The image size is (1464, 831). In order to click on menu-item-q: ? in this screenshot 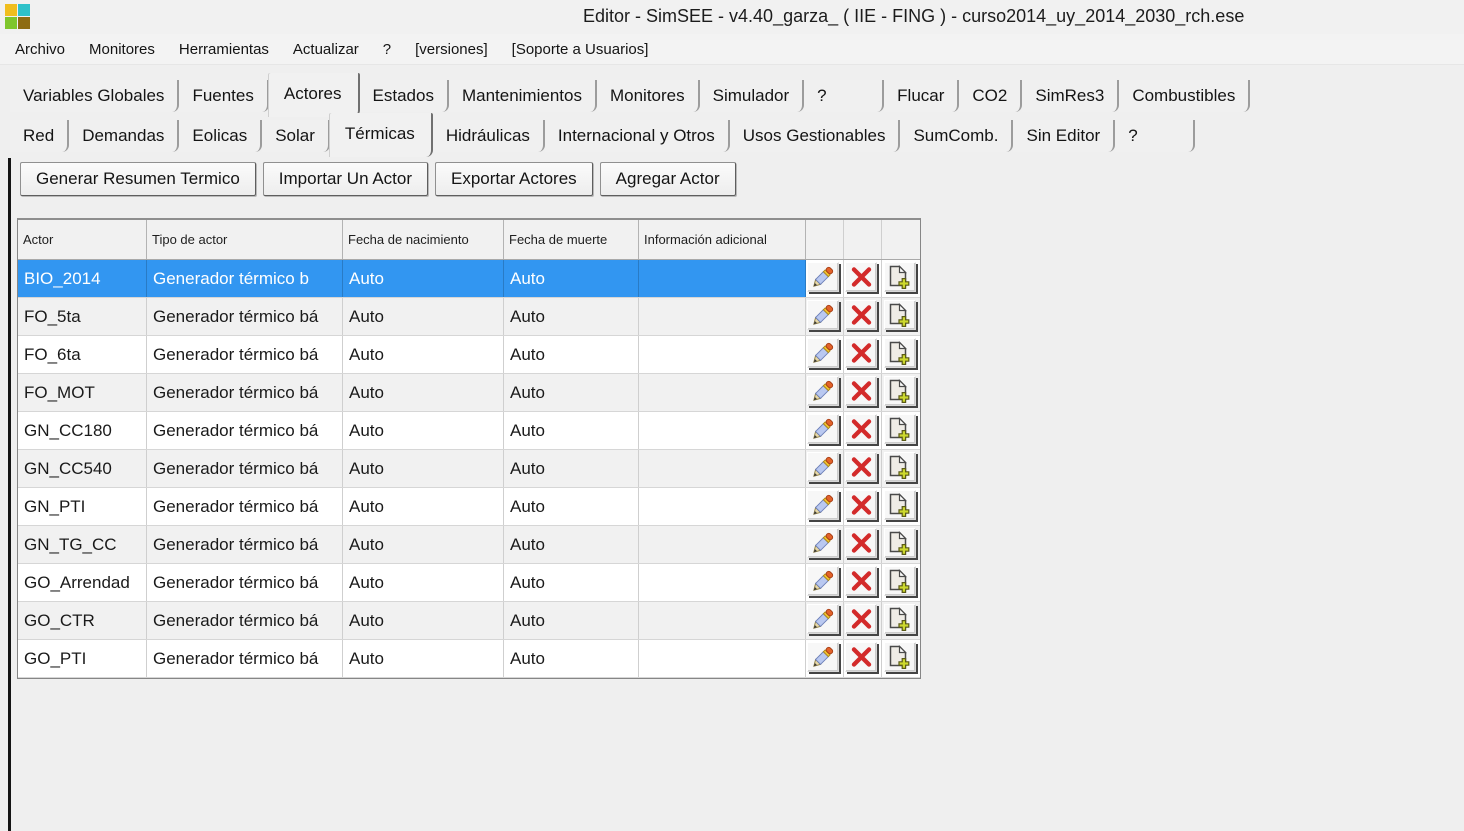, I will do `click(387, 49)`.